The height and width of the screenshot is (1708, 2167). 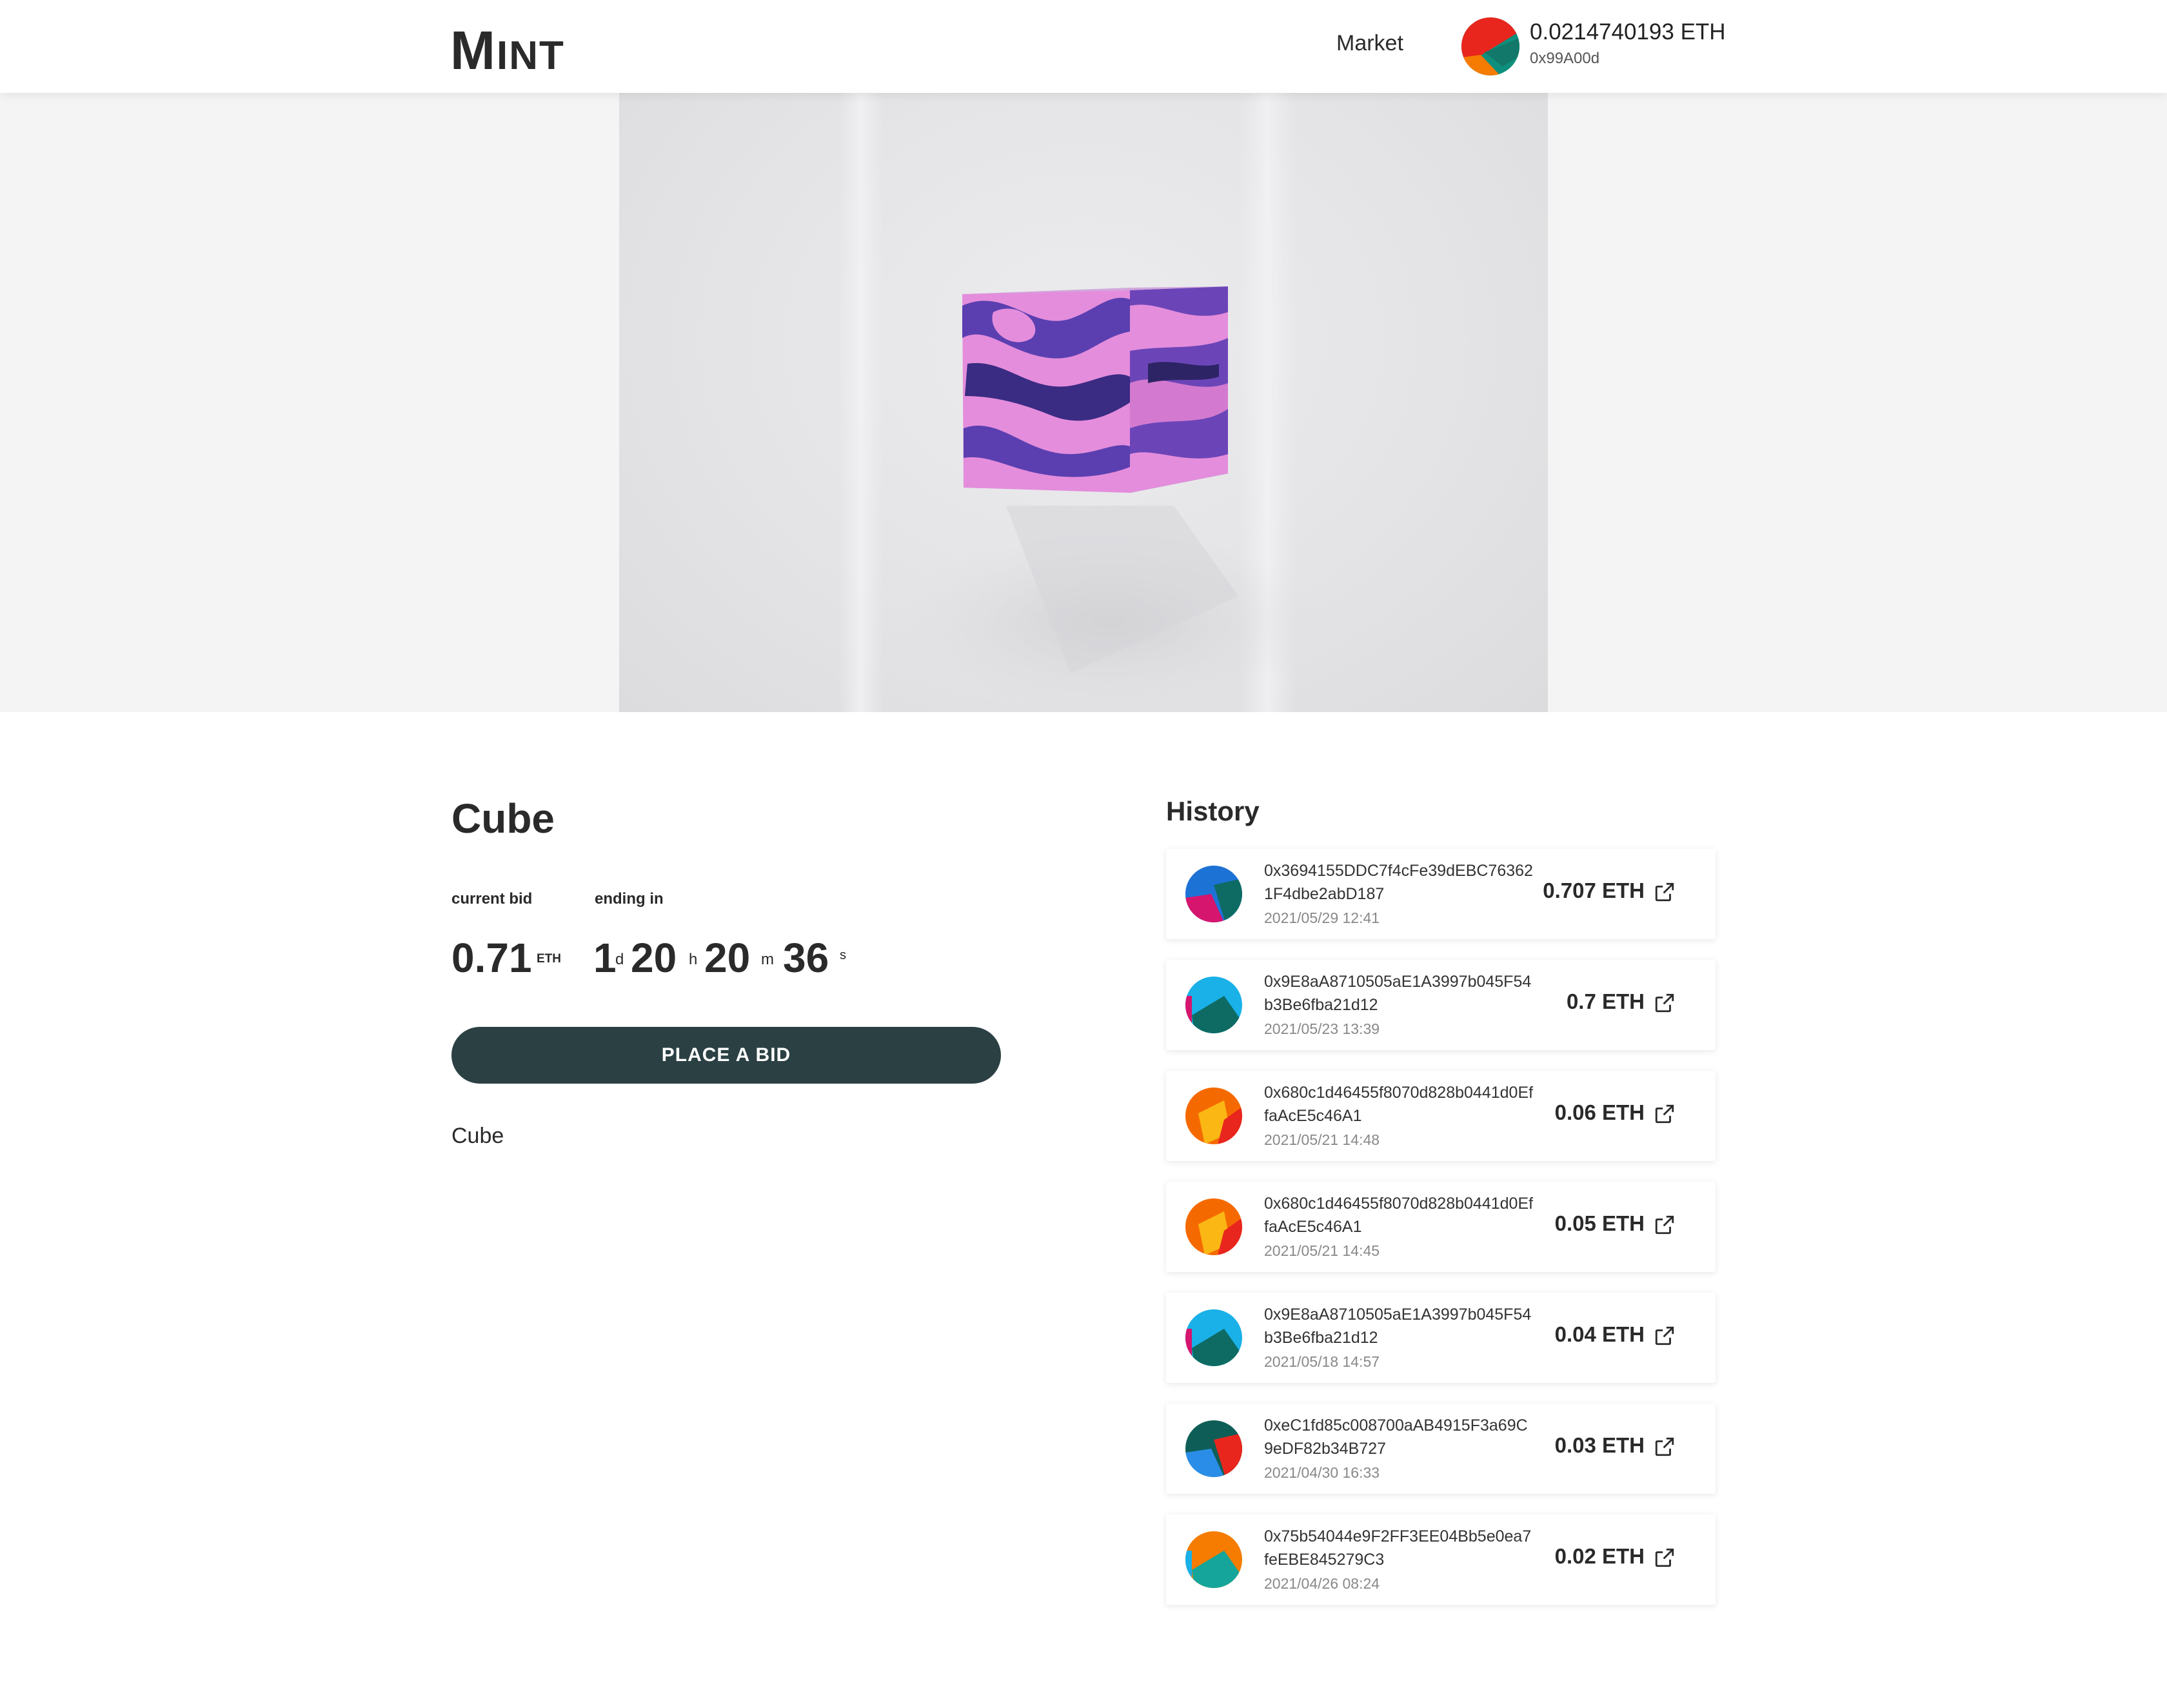 I want to click on bid-date: 2021/05/21 14:48, so click(x=1322, y=1139).